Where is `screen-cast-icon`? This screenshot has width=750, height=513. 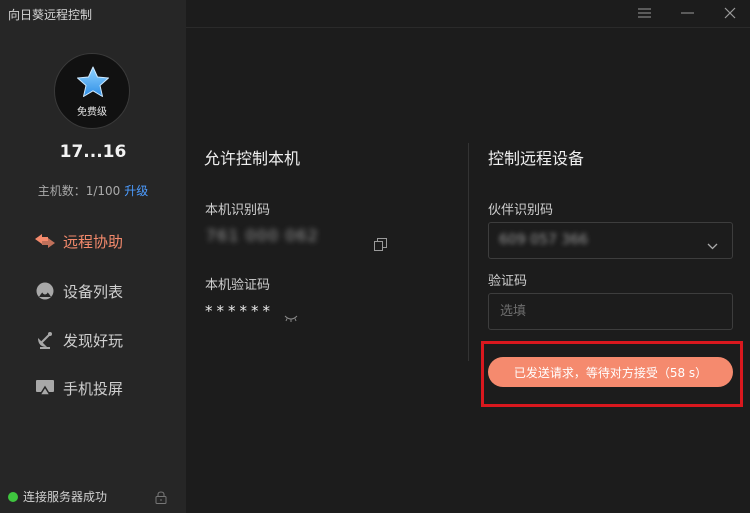 screen-cast-icon is located at coordinates (45, 388).